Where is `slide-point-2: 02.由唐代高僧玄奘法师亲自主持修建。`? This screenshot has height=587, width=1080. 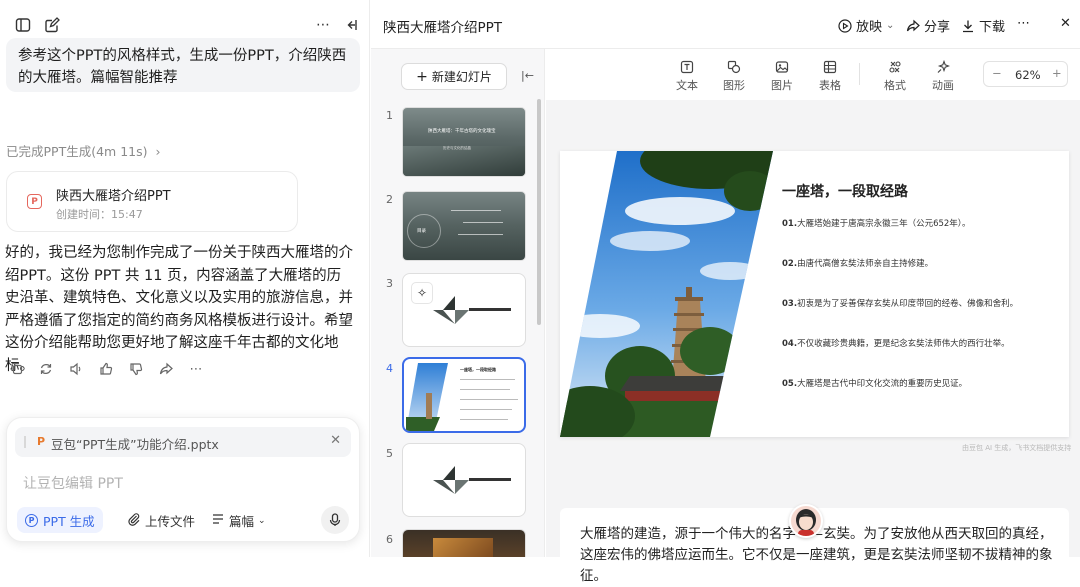
slide-point-2: 02.由唐代高僧玄奘法师亲自主持修建。 is located at coordinates (917, 264).